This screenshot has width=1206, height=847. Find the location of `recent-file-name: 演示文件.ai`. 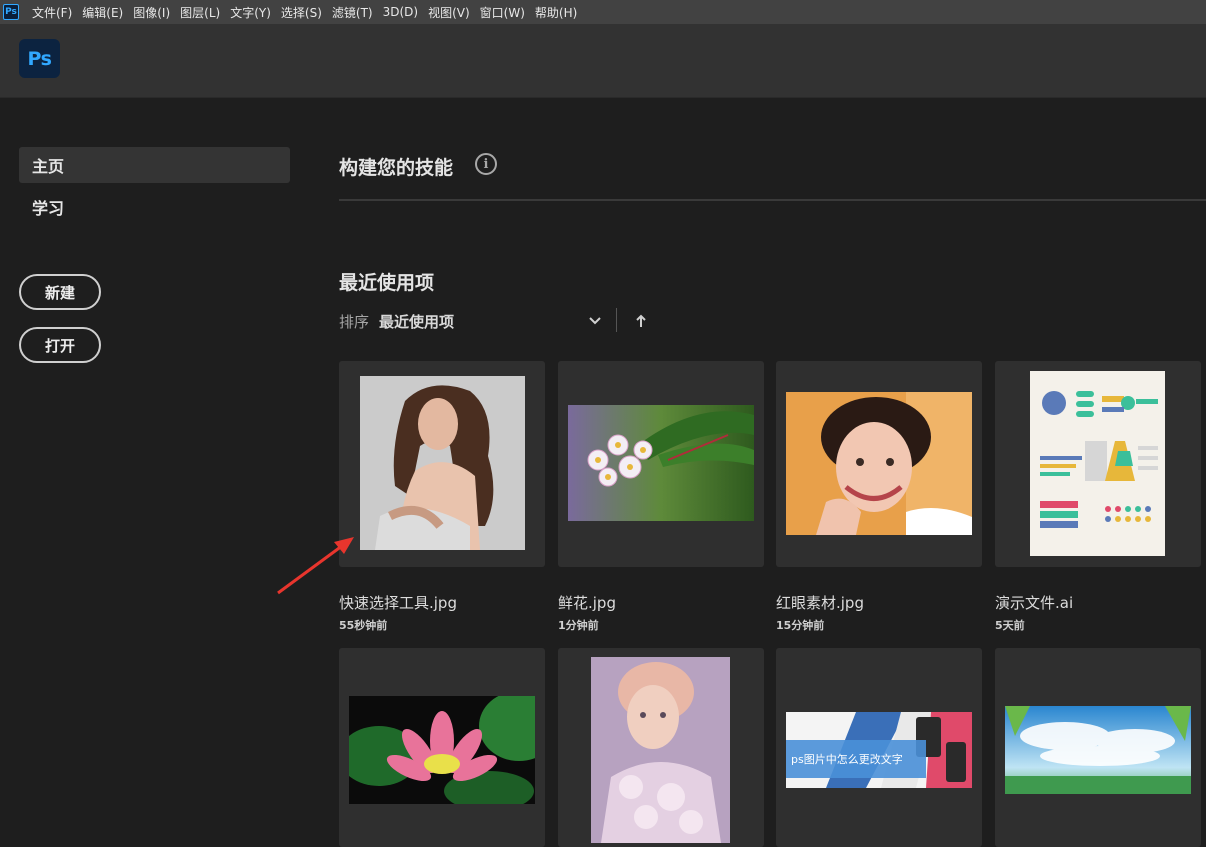

recent-file-name: 演示文件.ai is located at coordinates (1034, 602).